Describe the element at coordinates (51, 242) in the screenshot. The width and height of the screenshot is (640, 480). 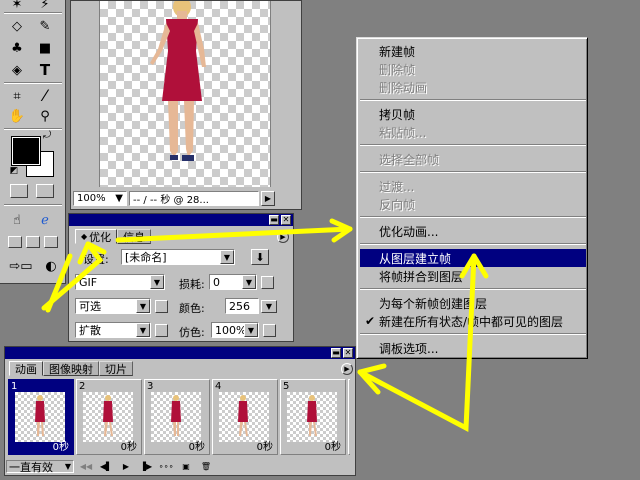
I see `full-screen-icon` at that location.